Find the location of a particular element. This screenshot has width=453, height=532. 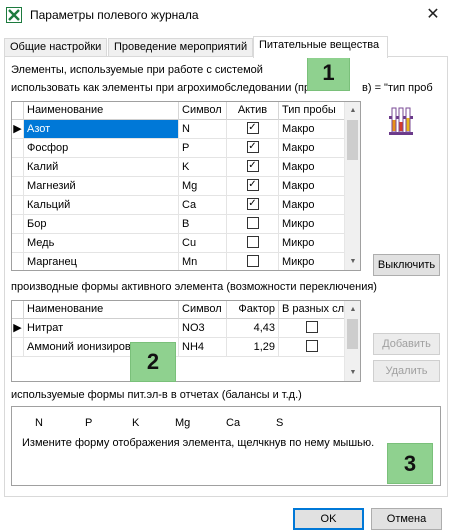

table-row: Марганец Mn Микро is located at coordinates (178, 261).